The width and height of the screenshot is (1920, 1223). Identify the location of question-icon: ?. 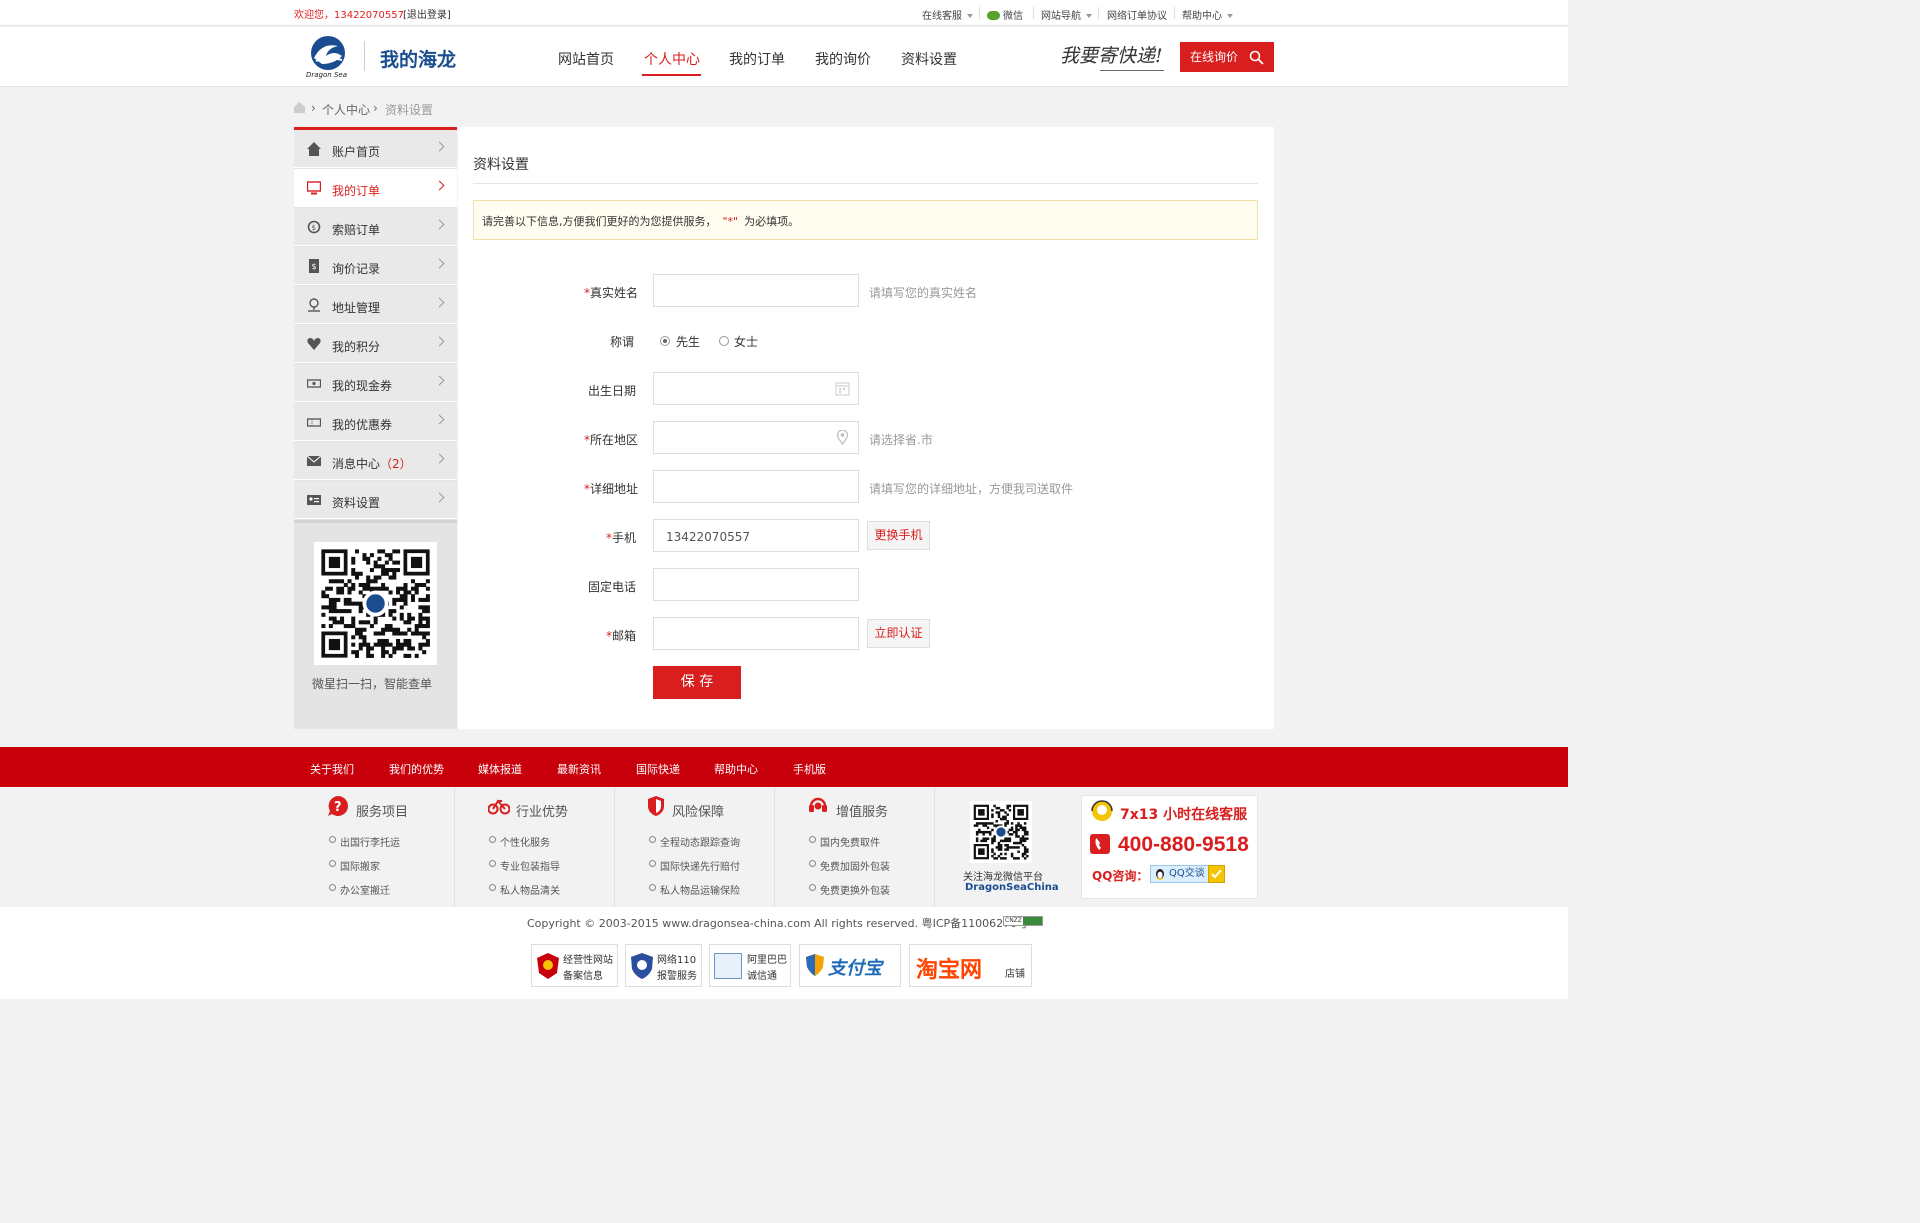
(338, 806).